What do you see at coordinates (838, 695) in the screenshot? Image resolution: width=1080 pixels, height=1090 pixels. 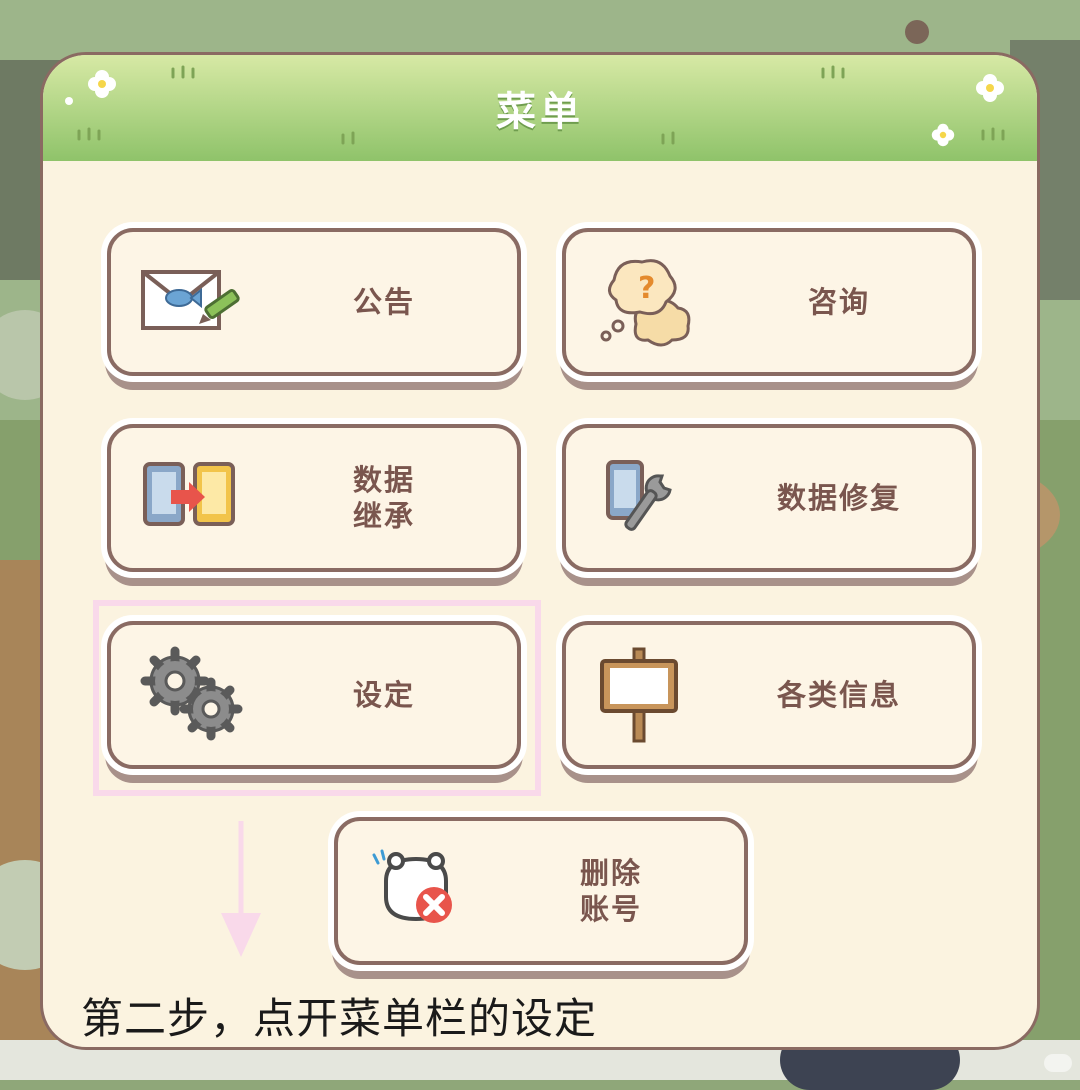 I see `info-label: 各类信息` at bounding box center [838, 695].